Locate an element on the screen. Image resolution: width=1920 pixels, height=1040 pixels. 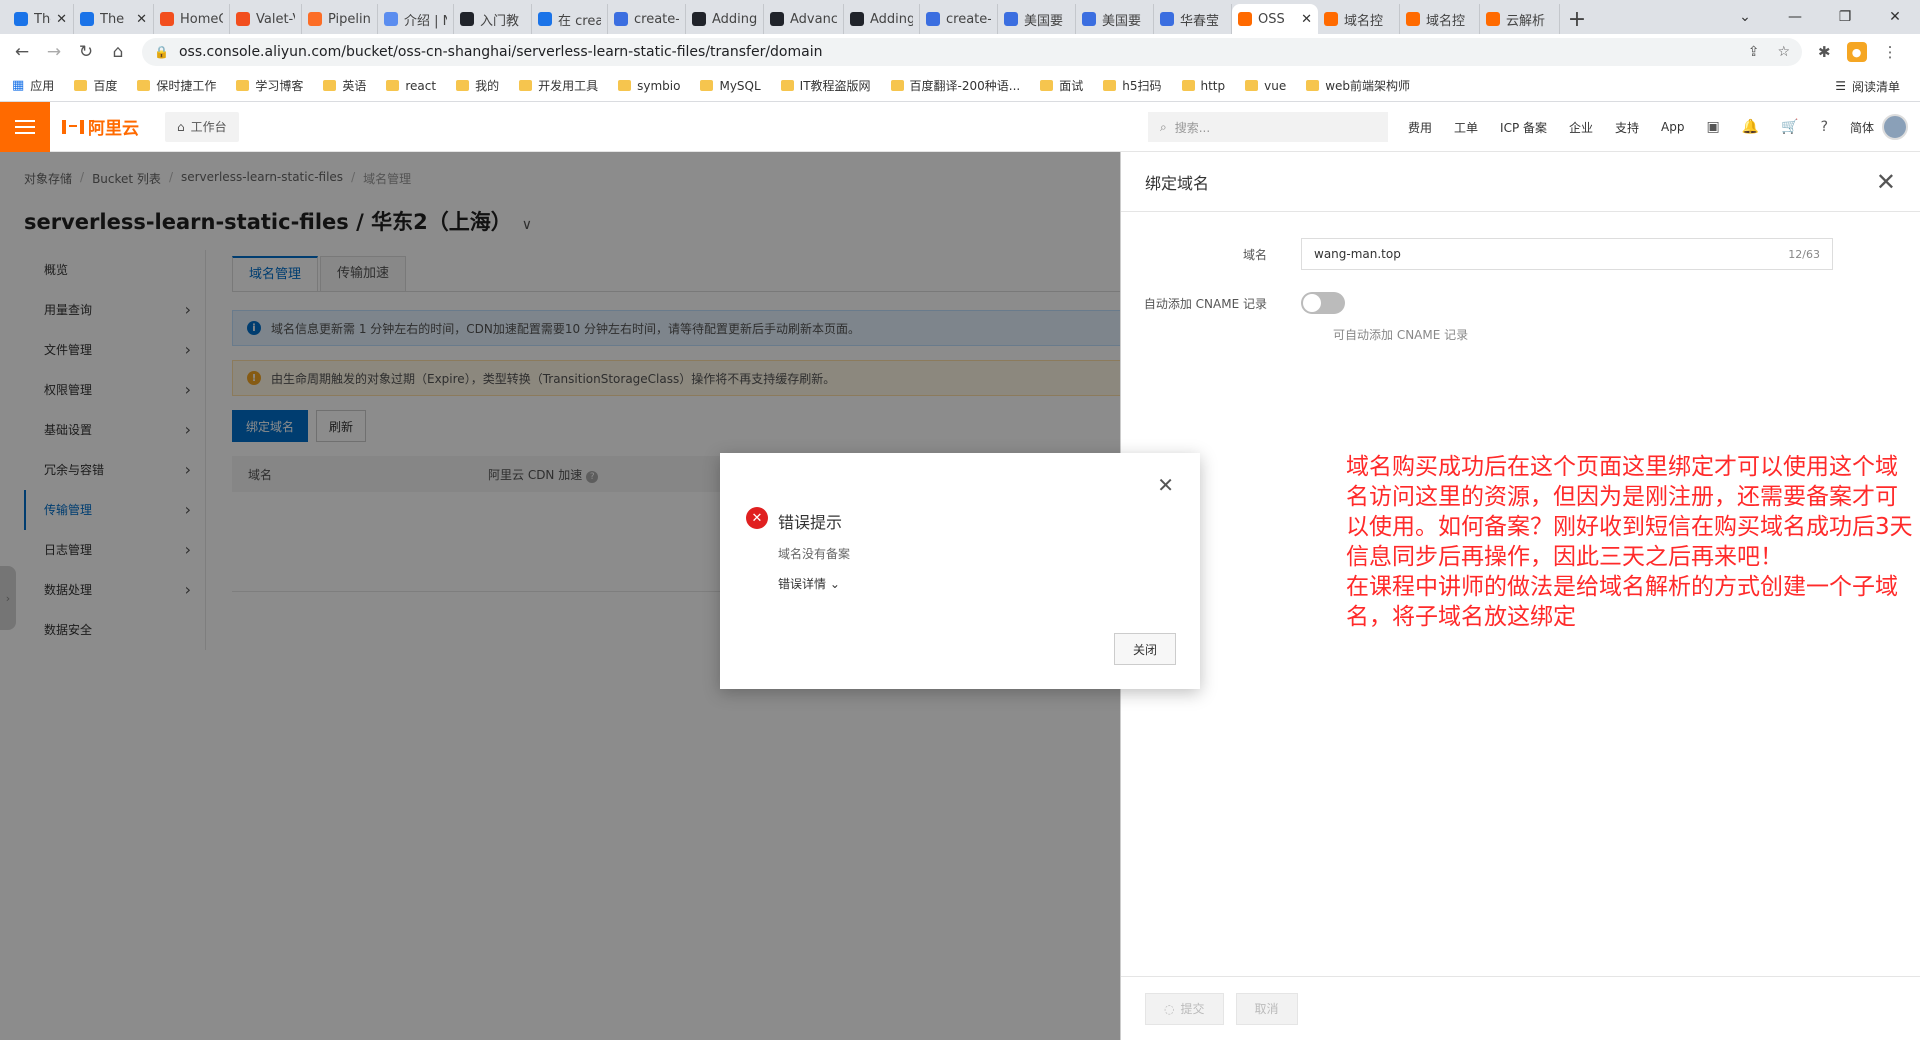
extensions-icon: ✱ is located at coordinates (1824, 52).